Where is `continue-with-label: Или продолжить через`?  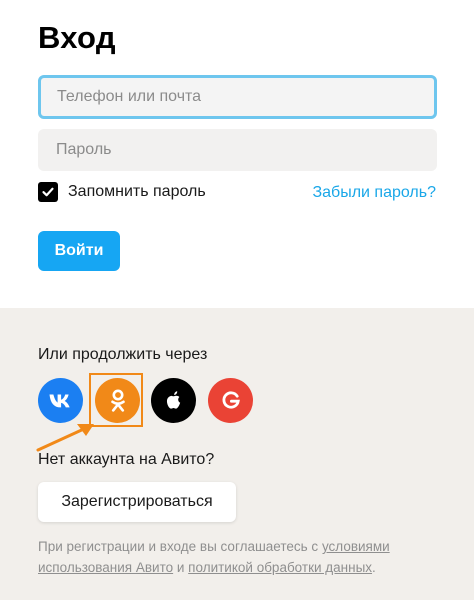
continue-with-label: Или продолжить через is located at coordinates (123, 354).